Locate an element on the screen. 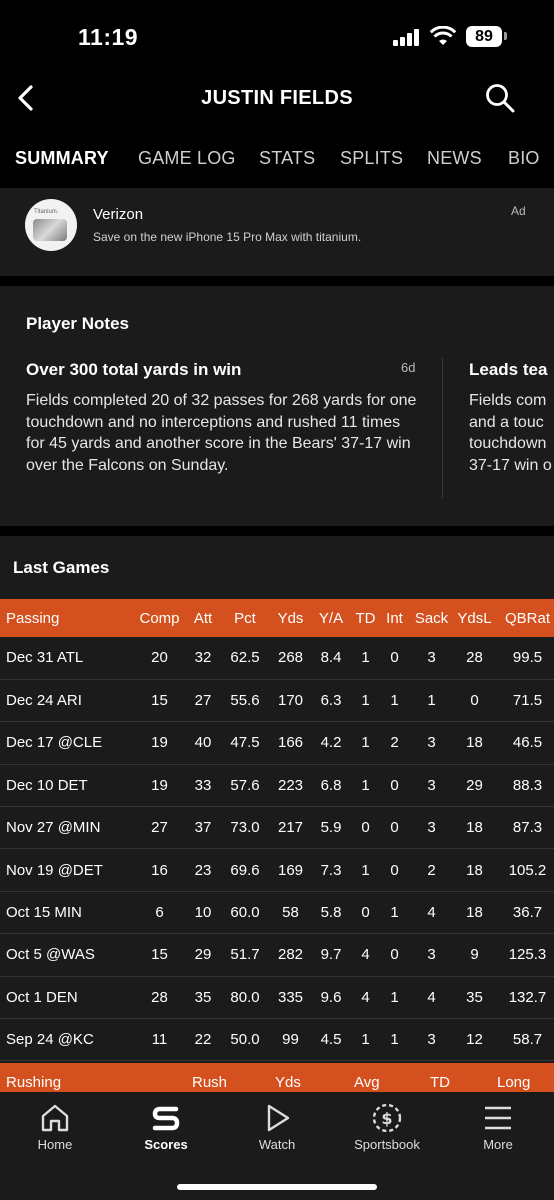 This screenshot has height=1200, width=554. status-time: 11:19 is located at coordinates (108, 37).